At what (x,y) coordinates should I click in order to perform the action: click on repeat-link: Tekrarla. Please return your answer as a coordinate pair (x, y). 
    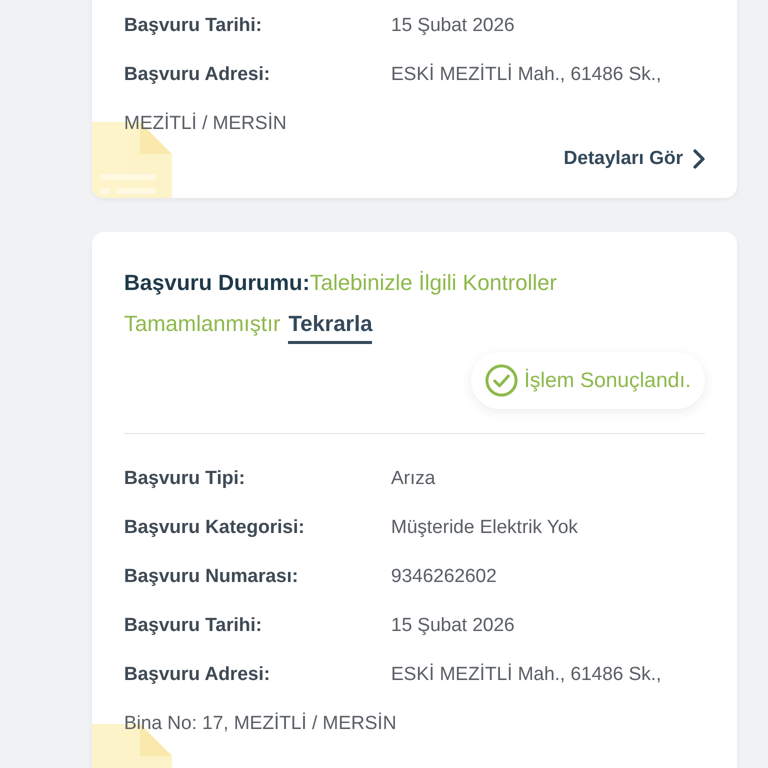
    Looking at the image, I should click on (330, 325).